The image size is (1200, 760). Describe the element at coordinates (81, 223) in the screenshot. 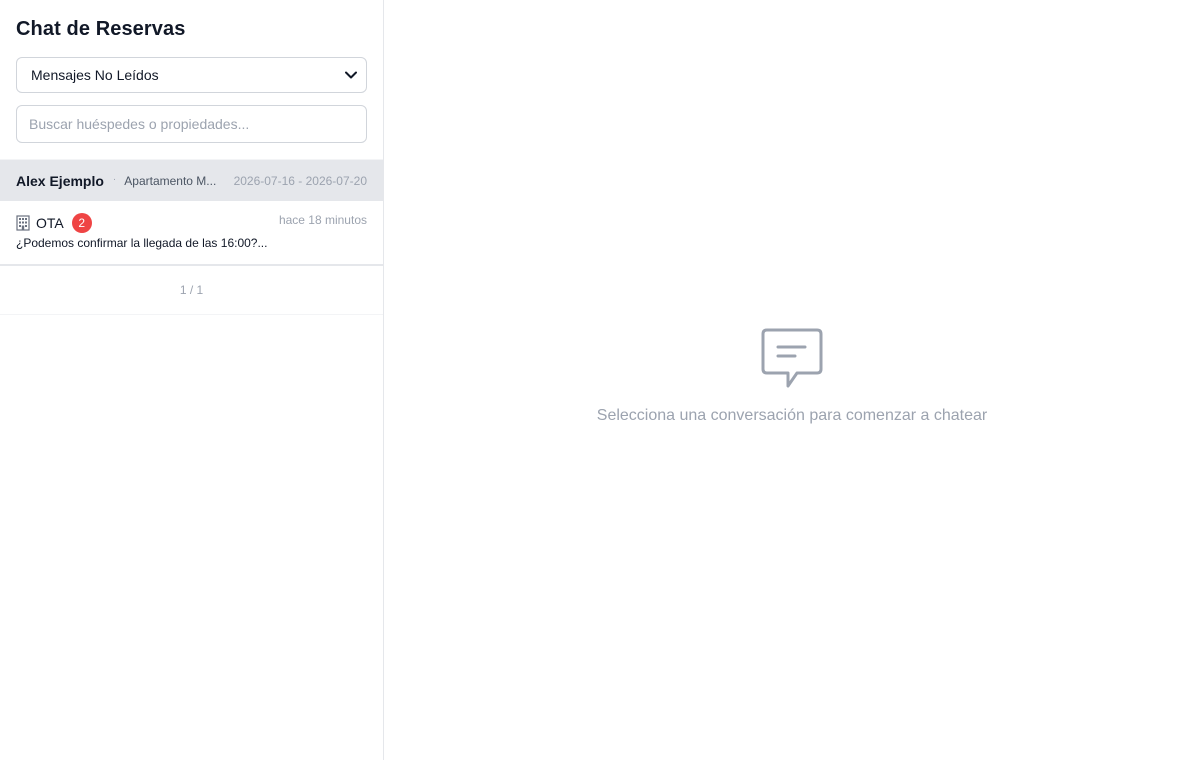

I see `unread-badge: 2` at that location.